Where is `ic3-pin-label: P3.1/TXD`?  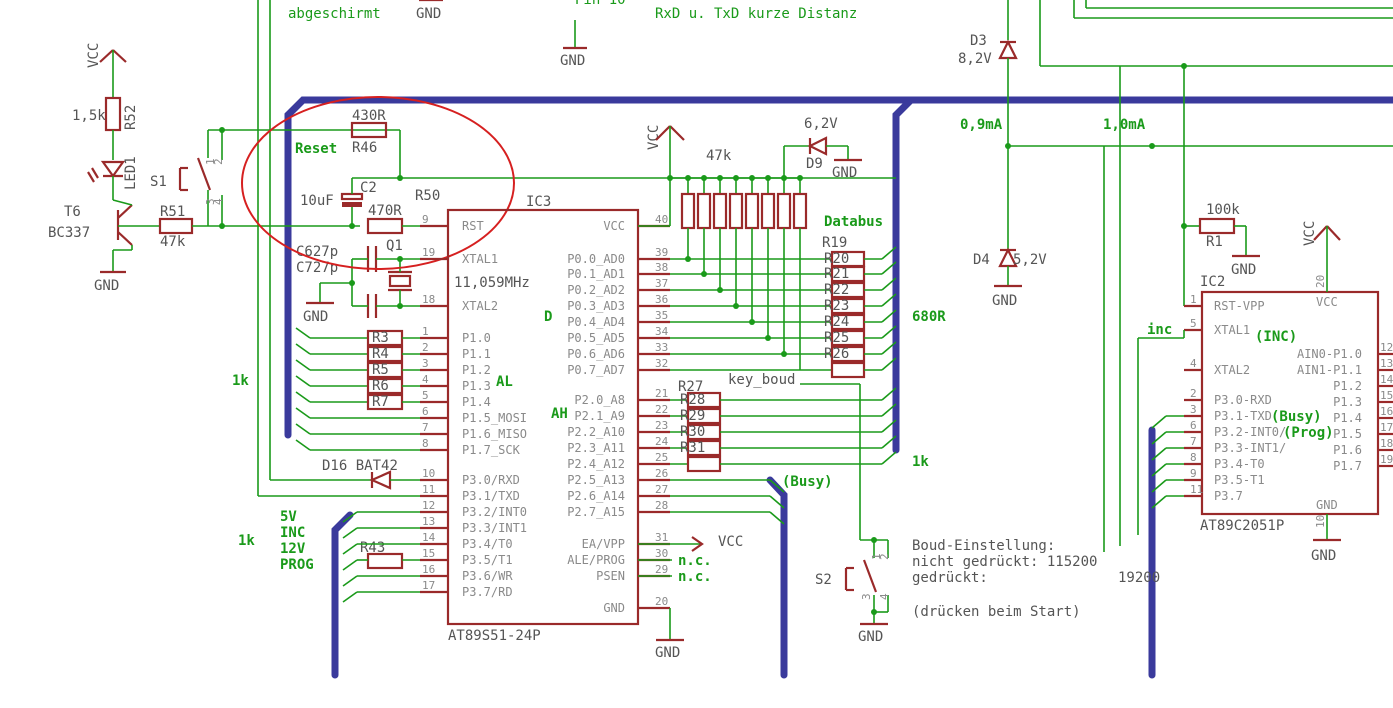 ic3-pin-label: P3.1/TXD is located at coordinates (491, 496).